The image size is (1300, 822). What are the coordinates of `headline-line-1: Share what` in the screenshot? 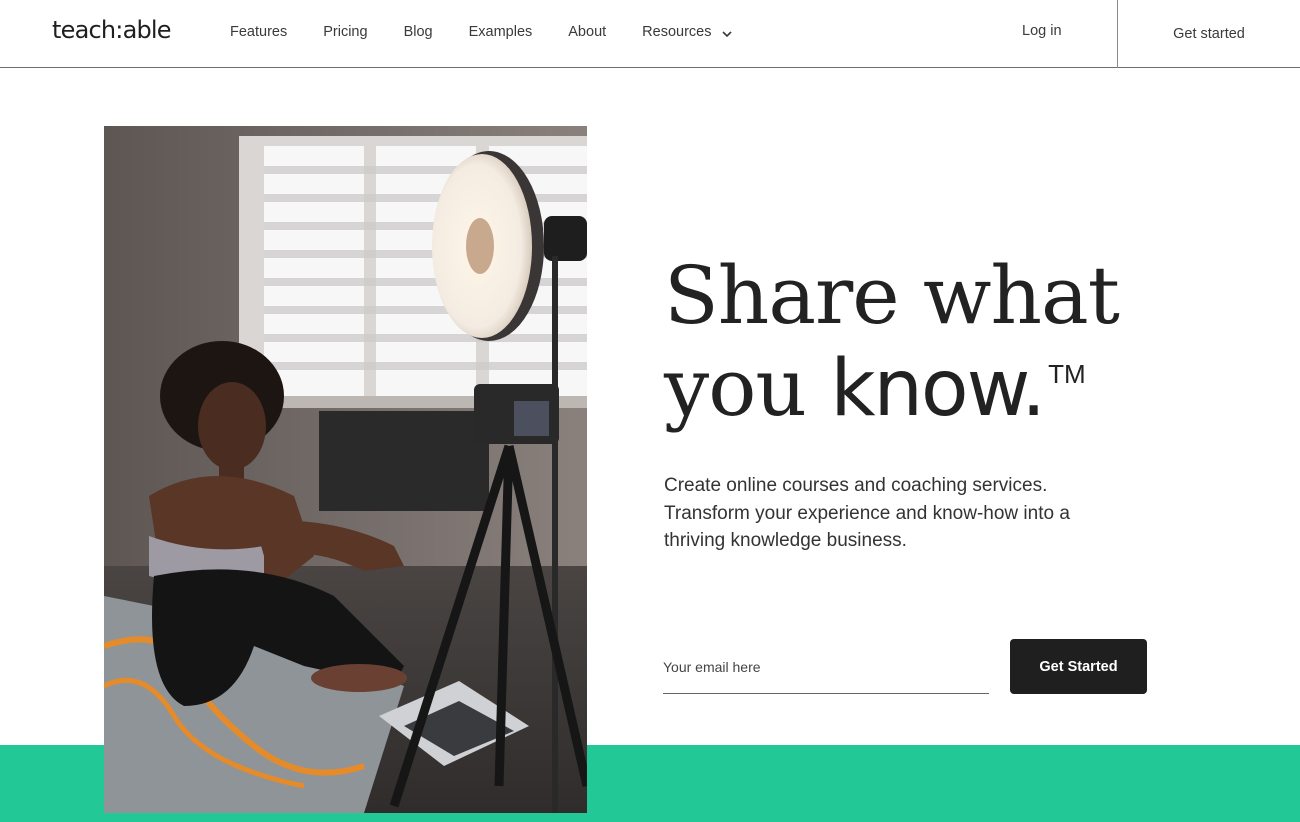 It's located at (892, 295).